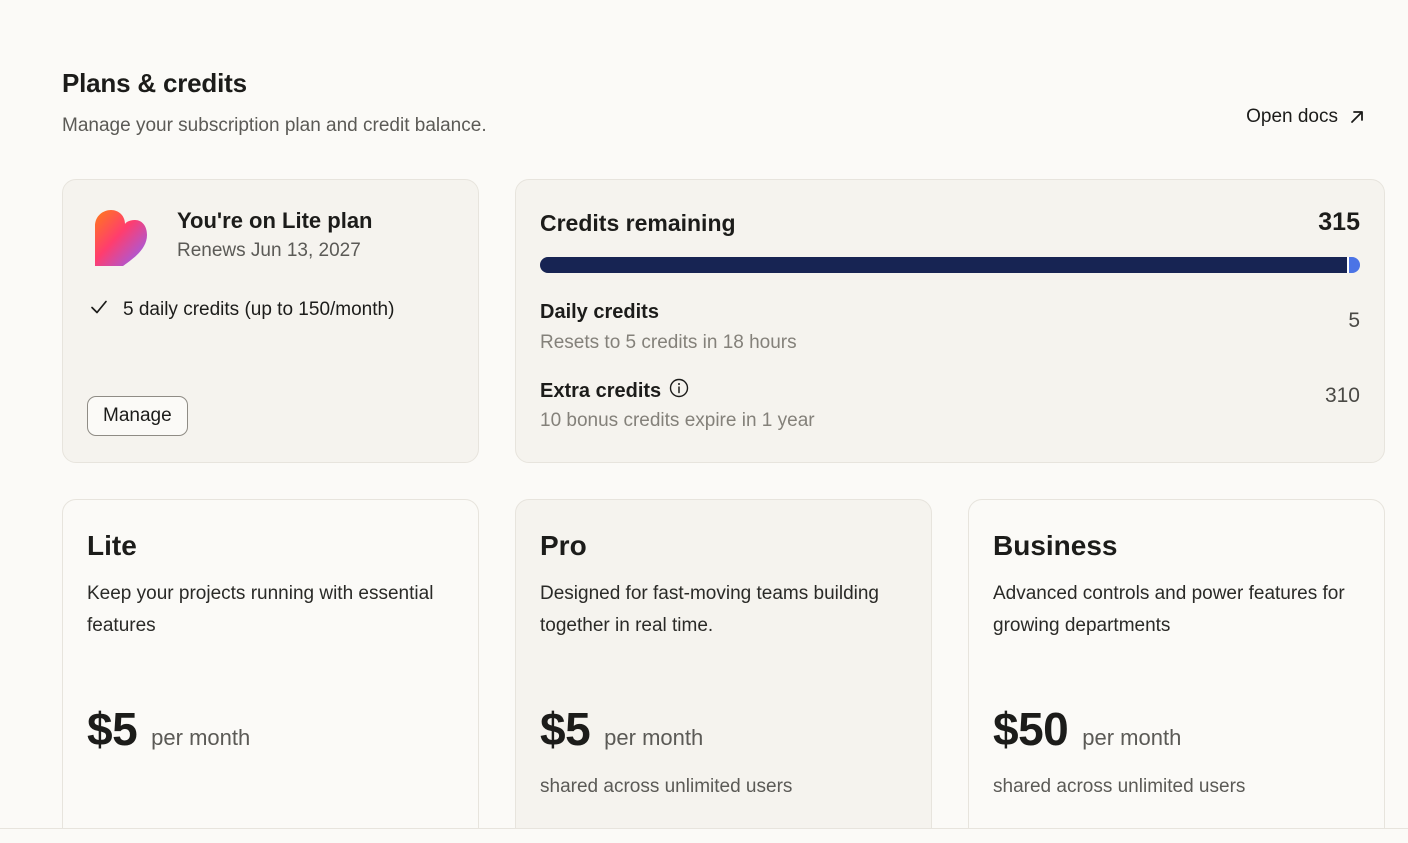 The image size is (1408, 843). What do you see at coordinates (1031, 729) in the screenshot?
I see `plan-tier-price: $50` at bounding box center [1031, 729].